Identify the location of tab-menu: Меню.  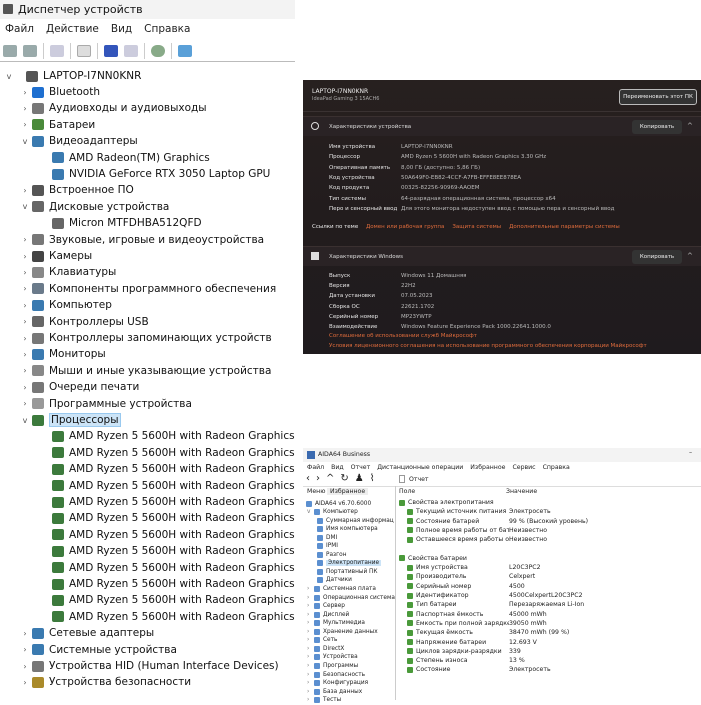
(316, 491).